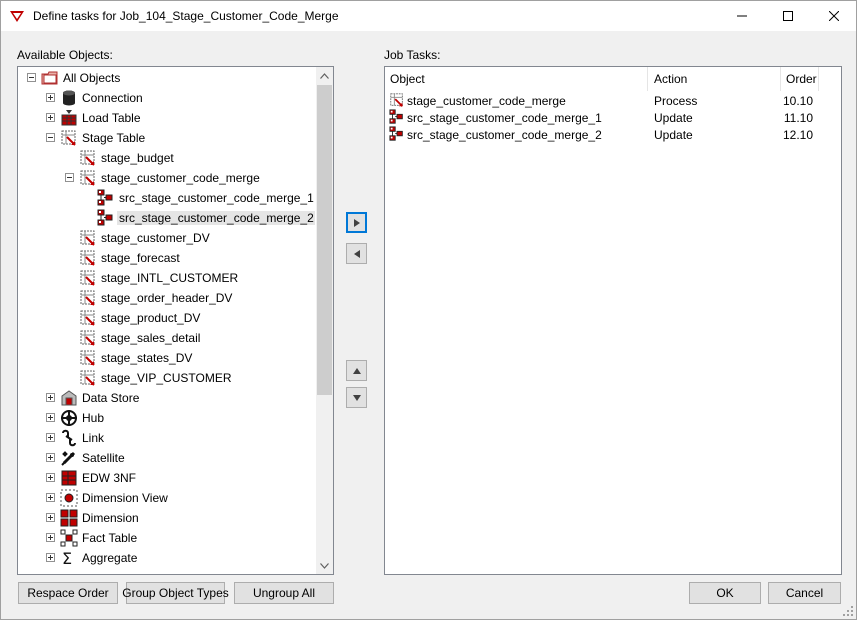  I want to click on job-task-order: 11.10, so click(798, 118).